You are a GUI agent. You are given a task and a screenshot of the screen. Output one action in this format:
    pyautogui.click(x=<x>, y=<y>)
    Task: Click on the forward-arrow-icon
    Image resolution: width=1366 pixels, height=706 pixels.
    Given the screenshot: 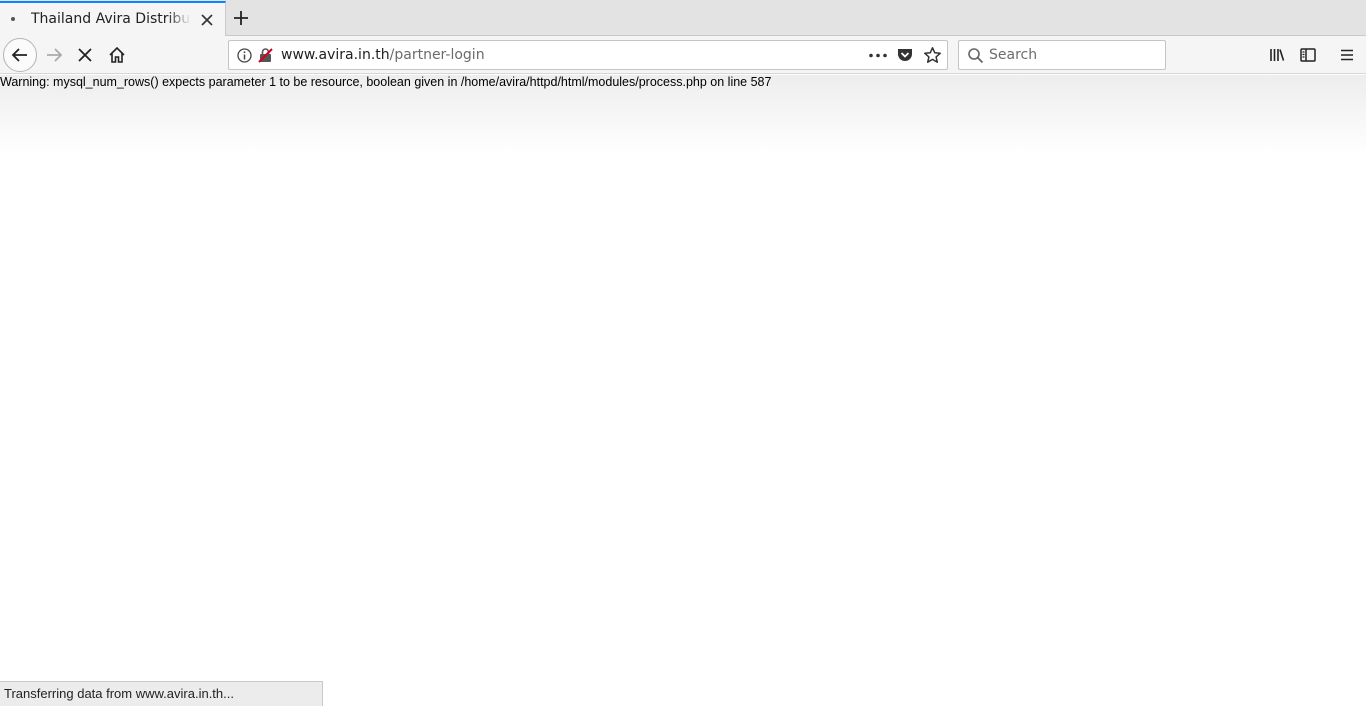 What is the action you would take?
    pyautogui.click(x=54, y=55)
    